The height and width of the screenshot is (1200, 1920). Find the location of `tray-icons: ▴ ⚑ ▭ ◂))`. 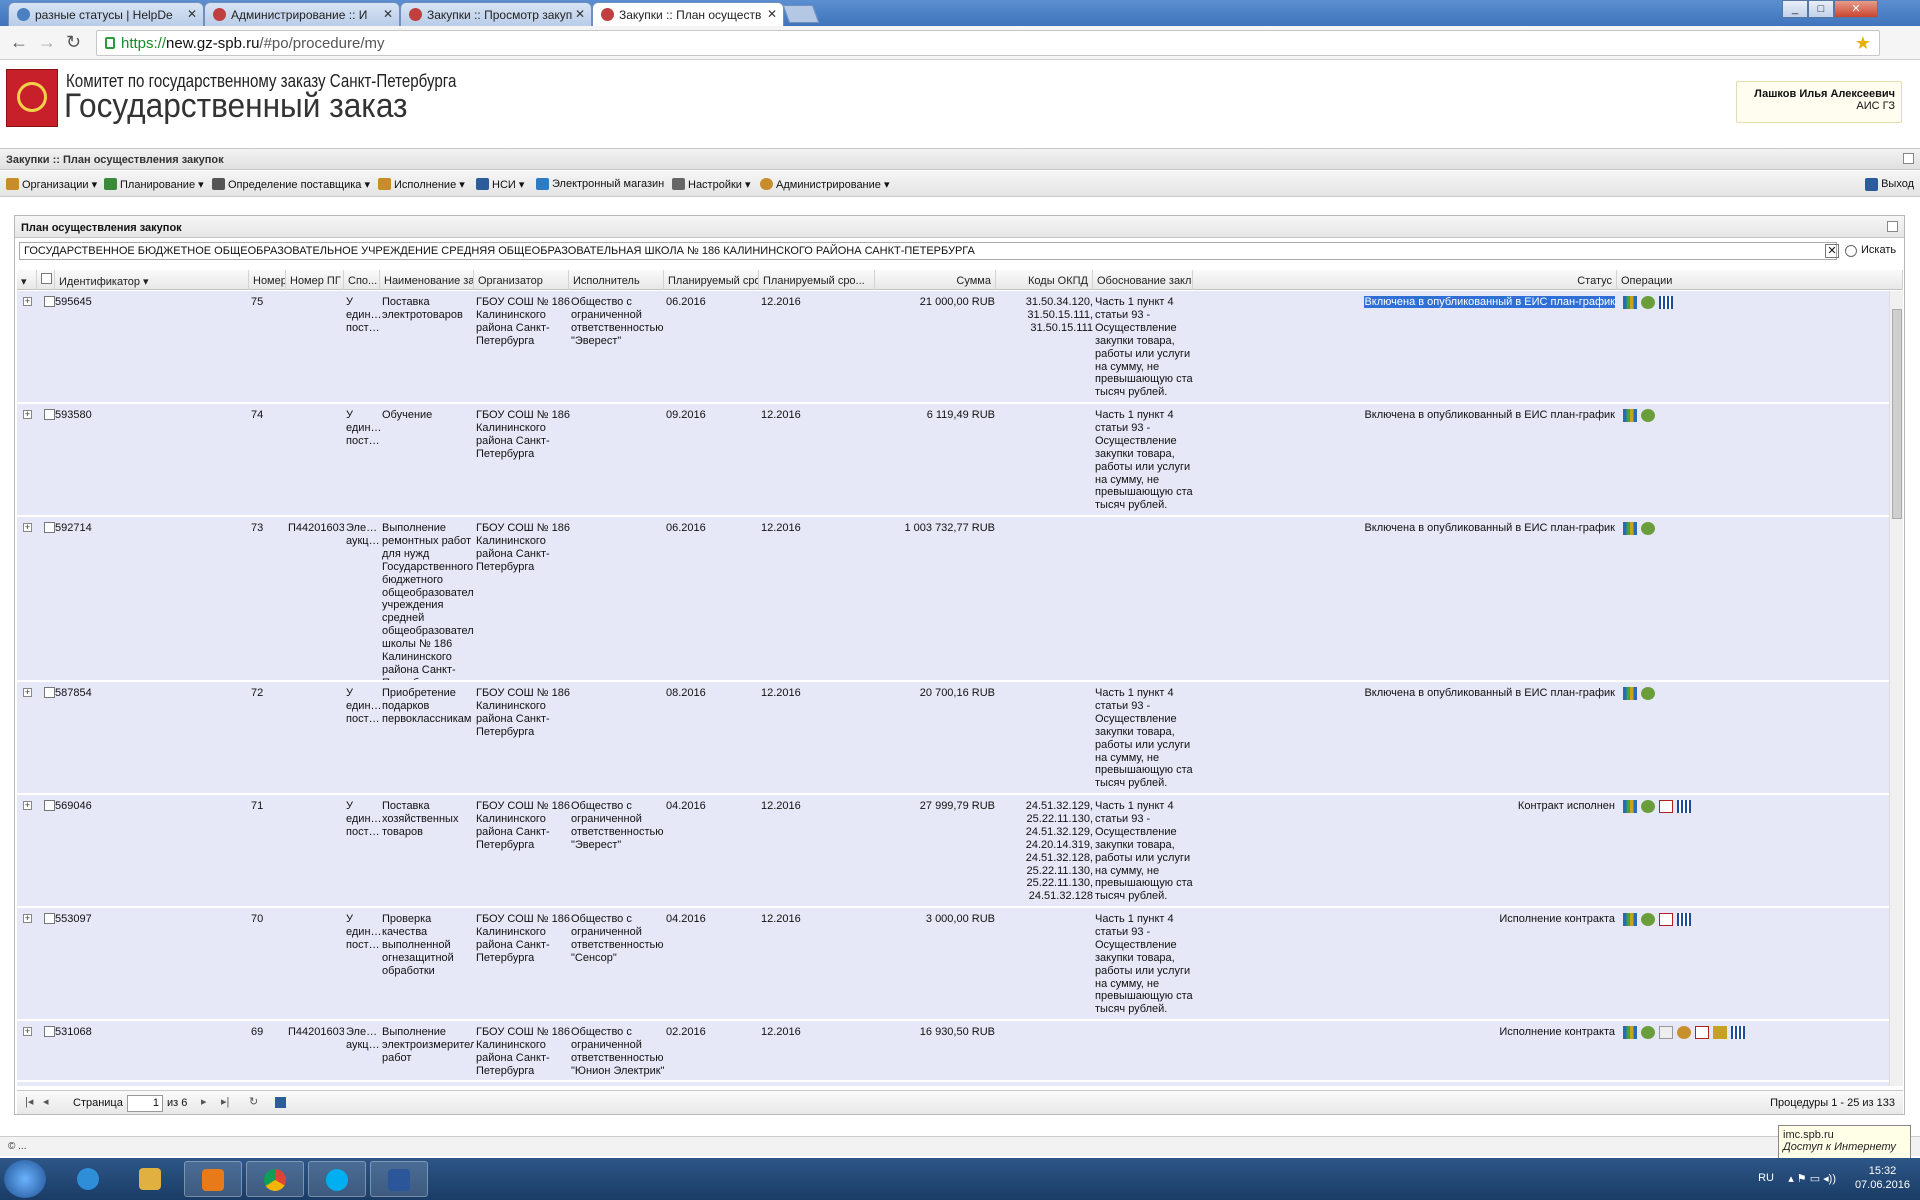

tray-icons: ▴ ⚑ ▭ ◂)) is located at coordinates (1812, 1178).